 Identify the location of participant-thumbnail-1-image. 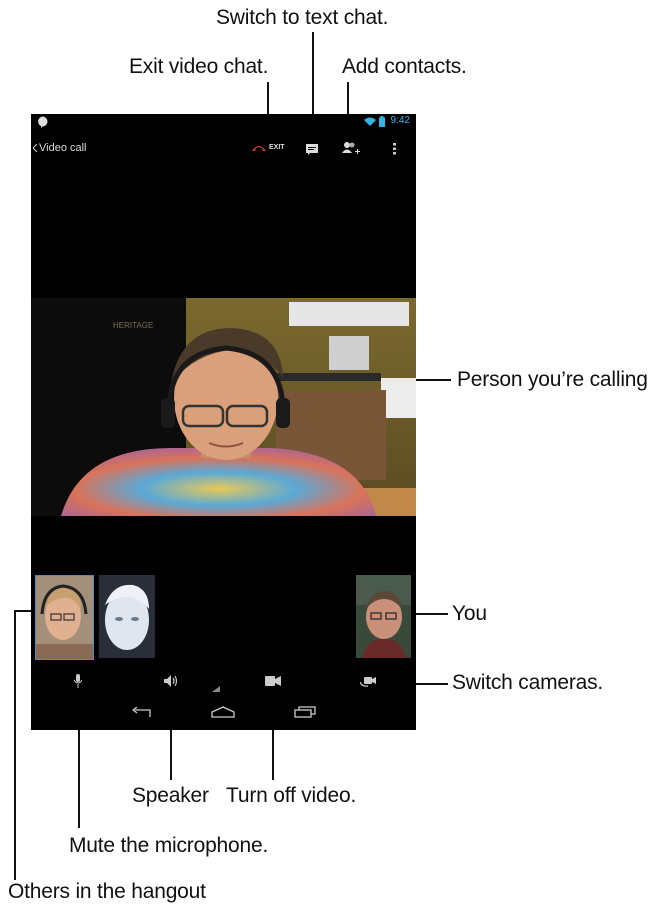
(64, 617).